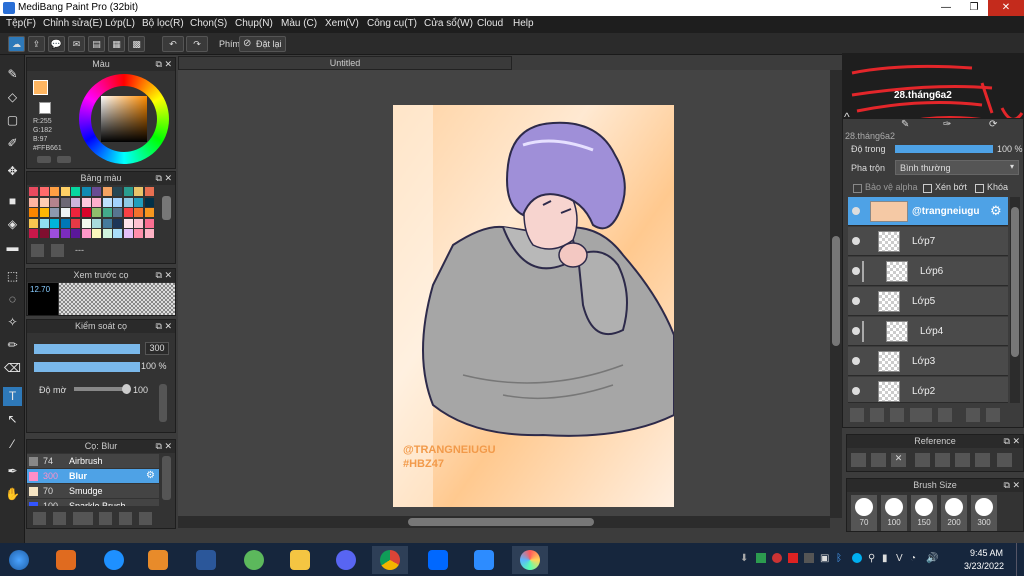  Describe the element at coordinates (166, 478) in the screenshot. I see `brush-list-scrollbar` at that location.